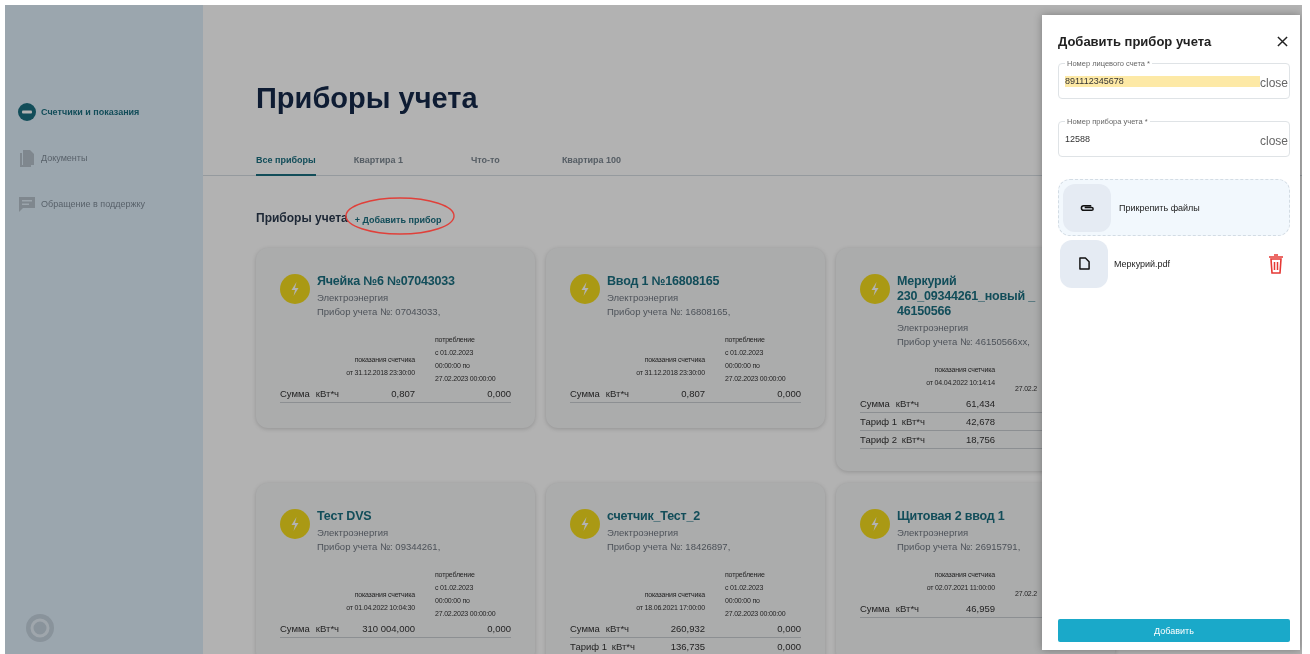 The height and width of the screenshot is (654, 1310). I want to click on device-card, so click(685, 568).